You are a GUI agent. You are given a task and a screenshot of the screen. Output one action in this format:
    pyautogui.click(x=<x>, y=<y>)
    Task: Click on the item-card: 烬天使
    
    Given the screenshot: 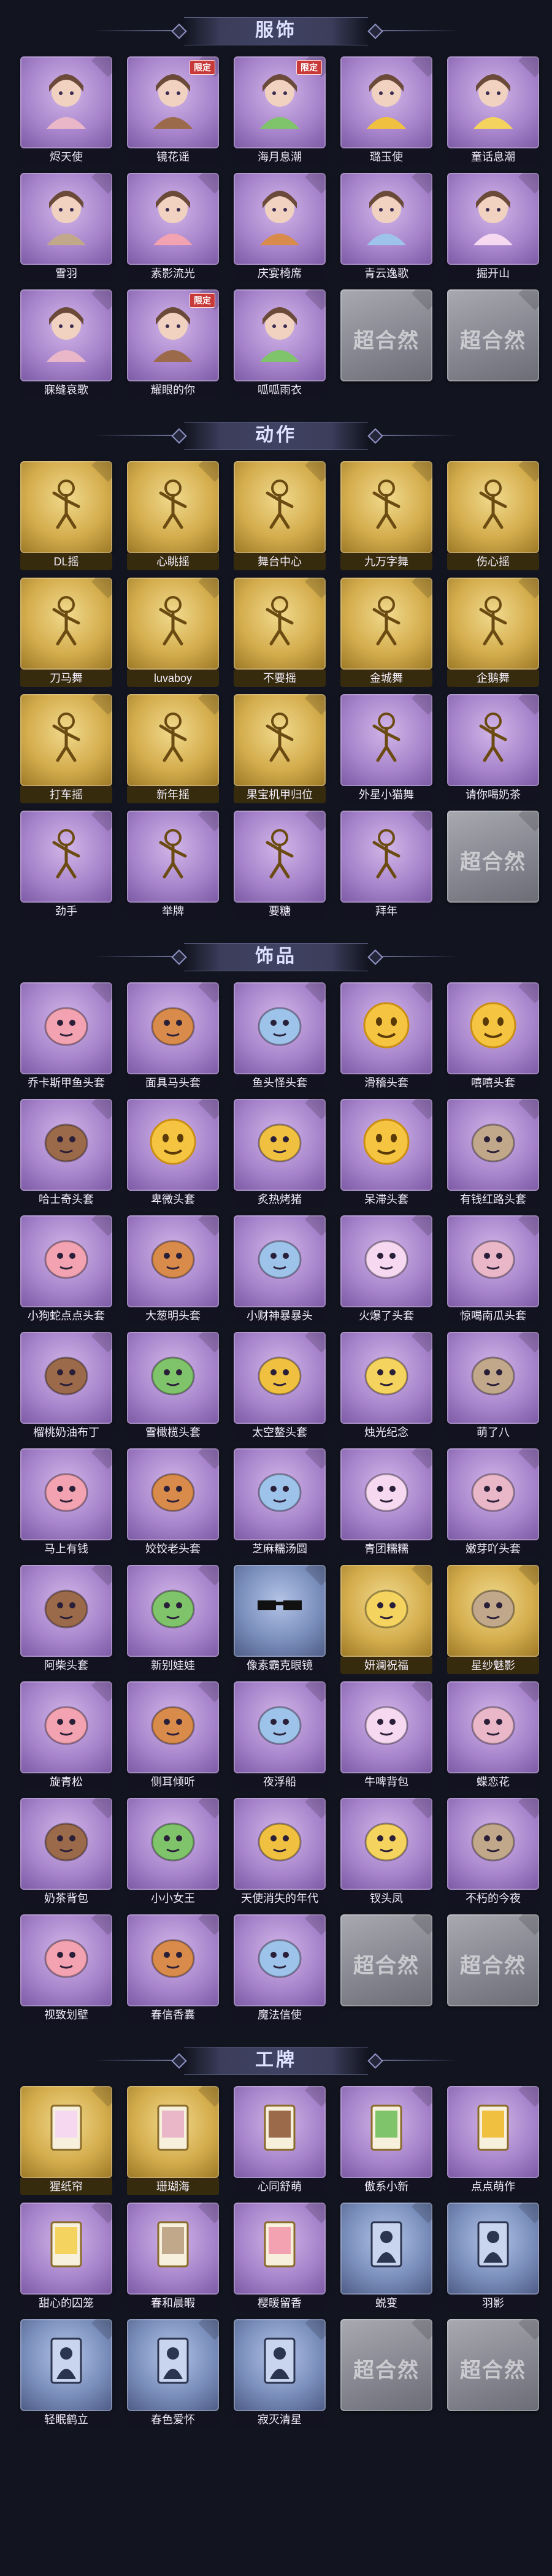 What is the action you would take?
    pyautogui.click(x=66, y=112)
    